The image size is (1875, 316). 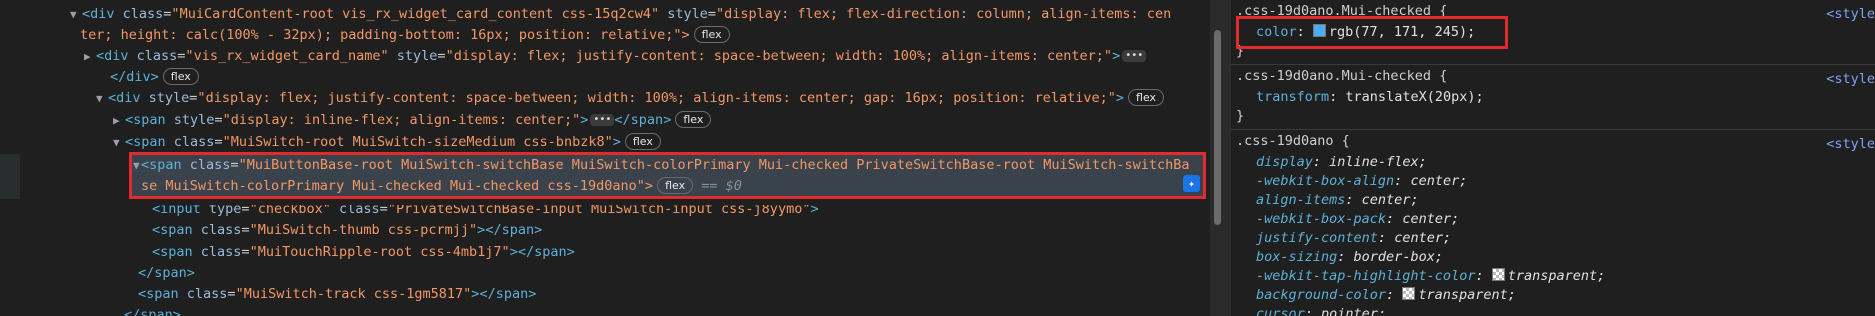 What do you see at coordinates (1353, 238) in the screenshot?
I see `declaration-justify-content: justify-content: center;` at bounding box center [1353, 238].